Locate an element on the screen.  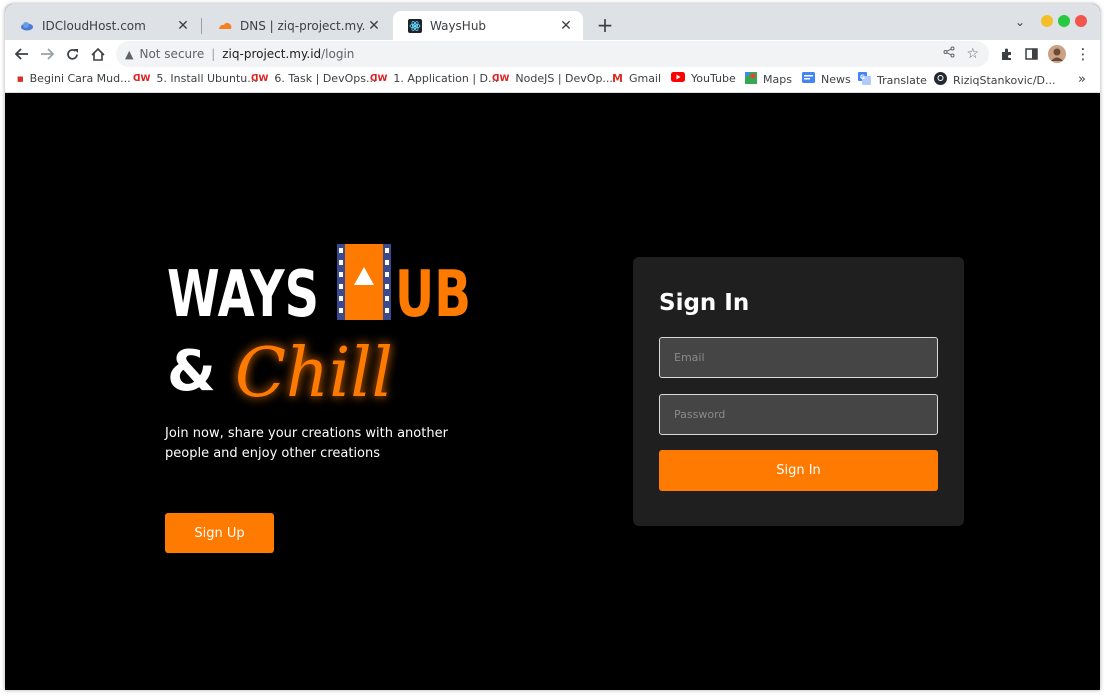
logo-word-ways: WAYS is located at coordinates (243, 295).